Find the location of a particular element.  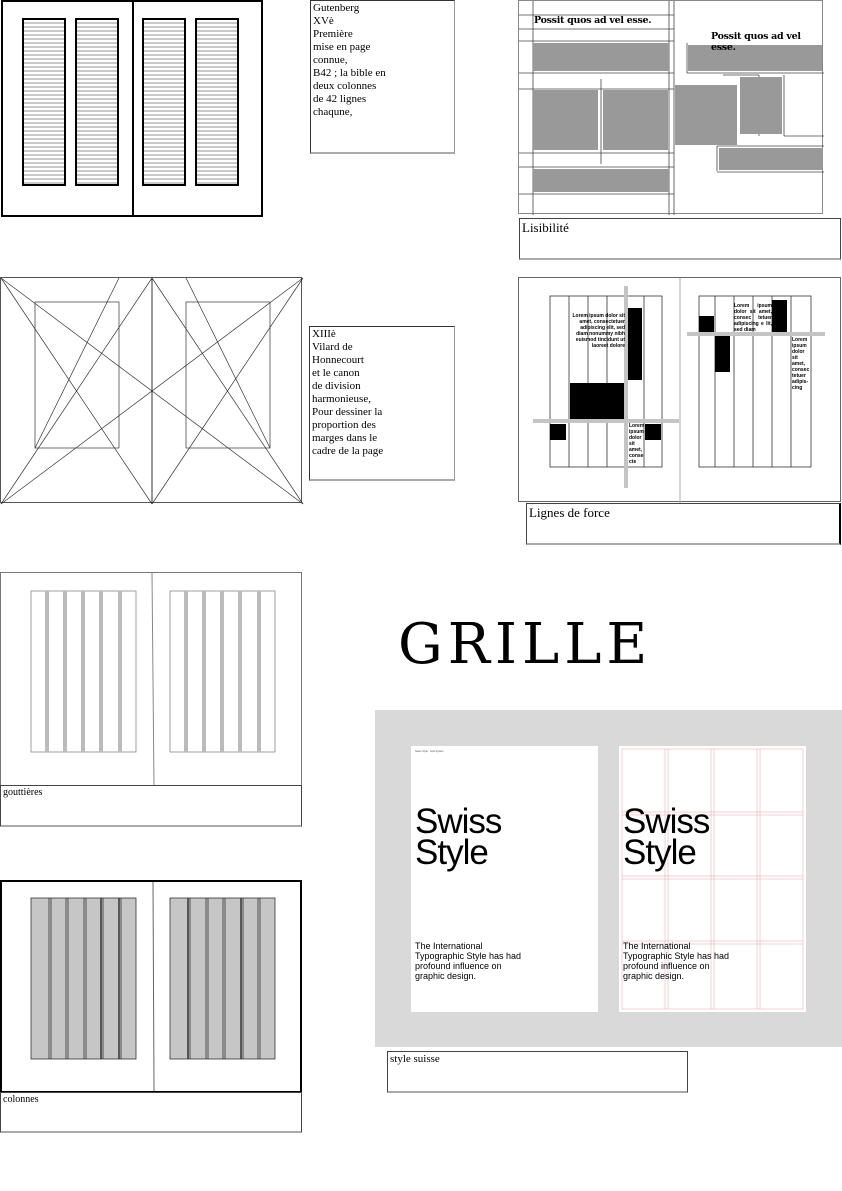

colonnes-label: colonnes is located at coordinates (151, 1112).